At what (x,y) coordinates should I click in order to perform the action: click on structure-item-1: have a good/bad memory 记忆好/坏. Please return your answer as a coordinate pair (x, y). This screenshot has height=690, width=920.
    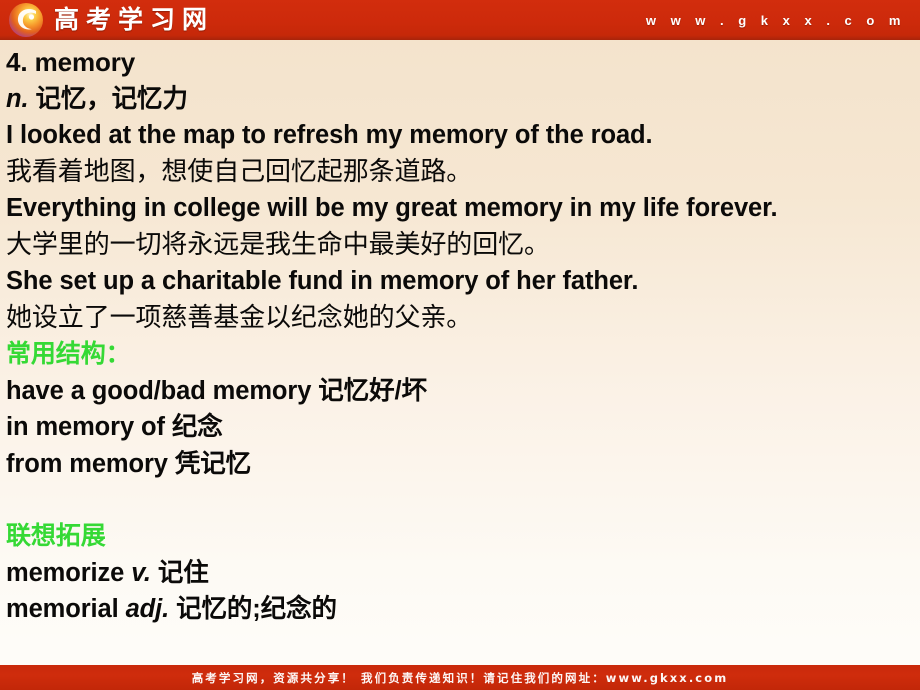
    Looking at the image, I should click on (216, 390).